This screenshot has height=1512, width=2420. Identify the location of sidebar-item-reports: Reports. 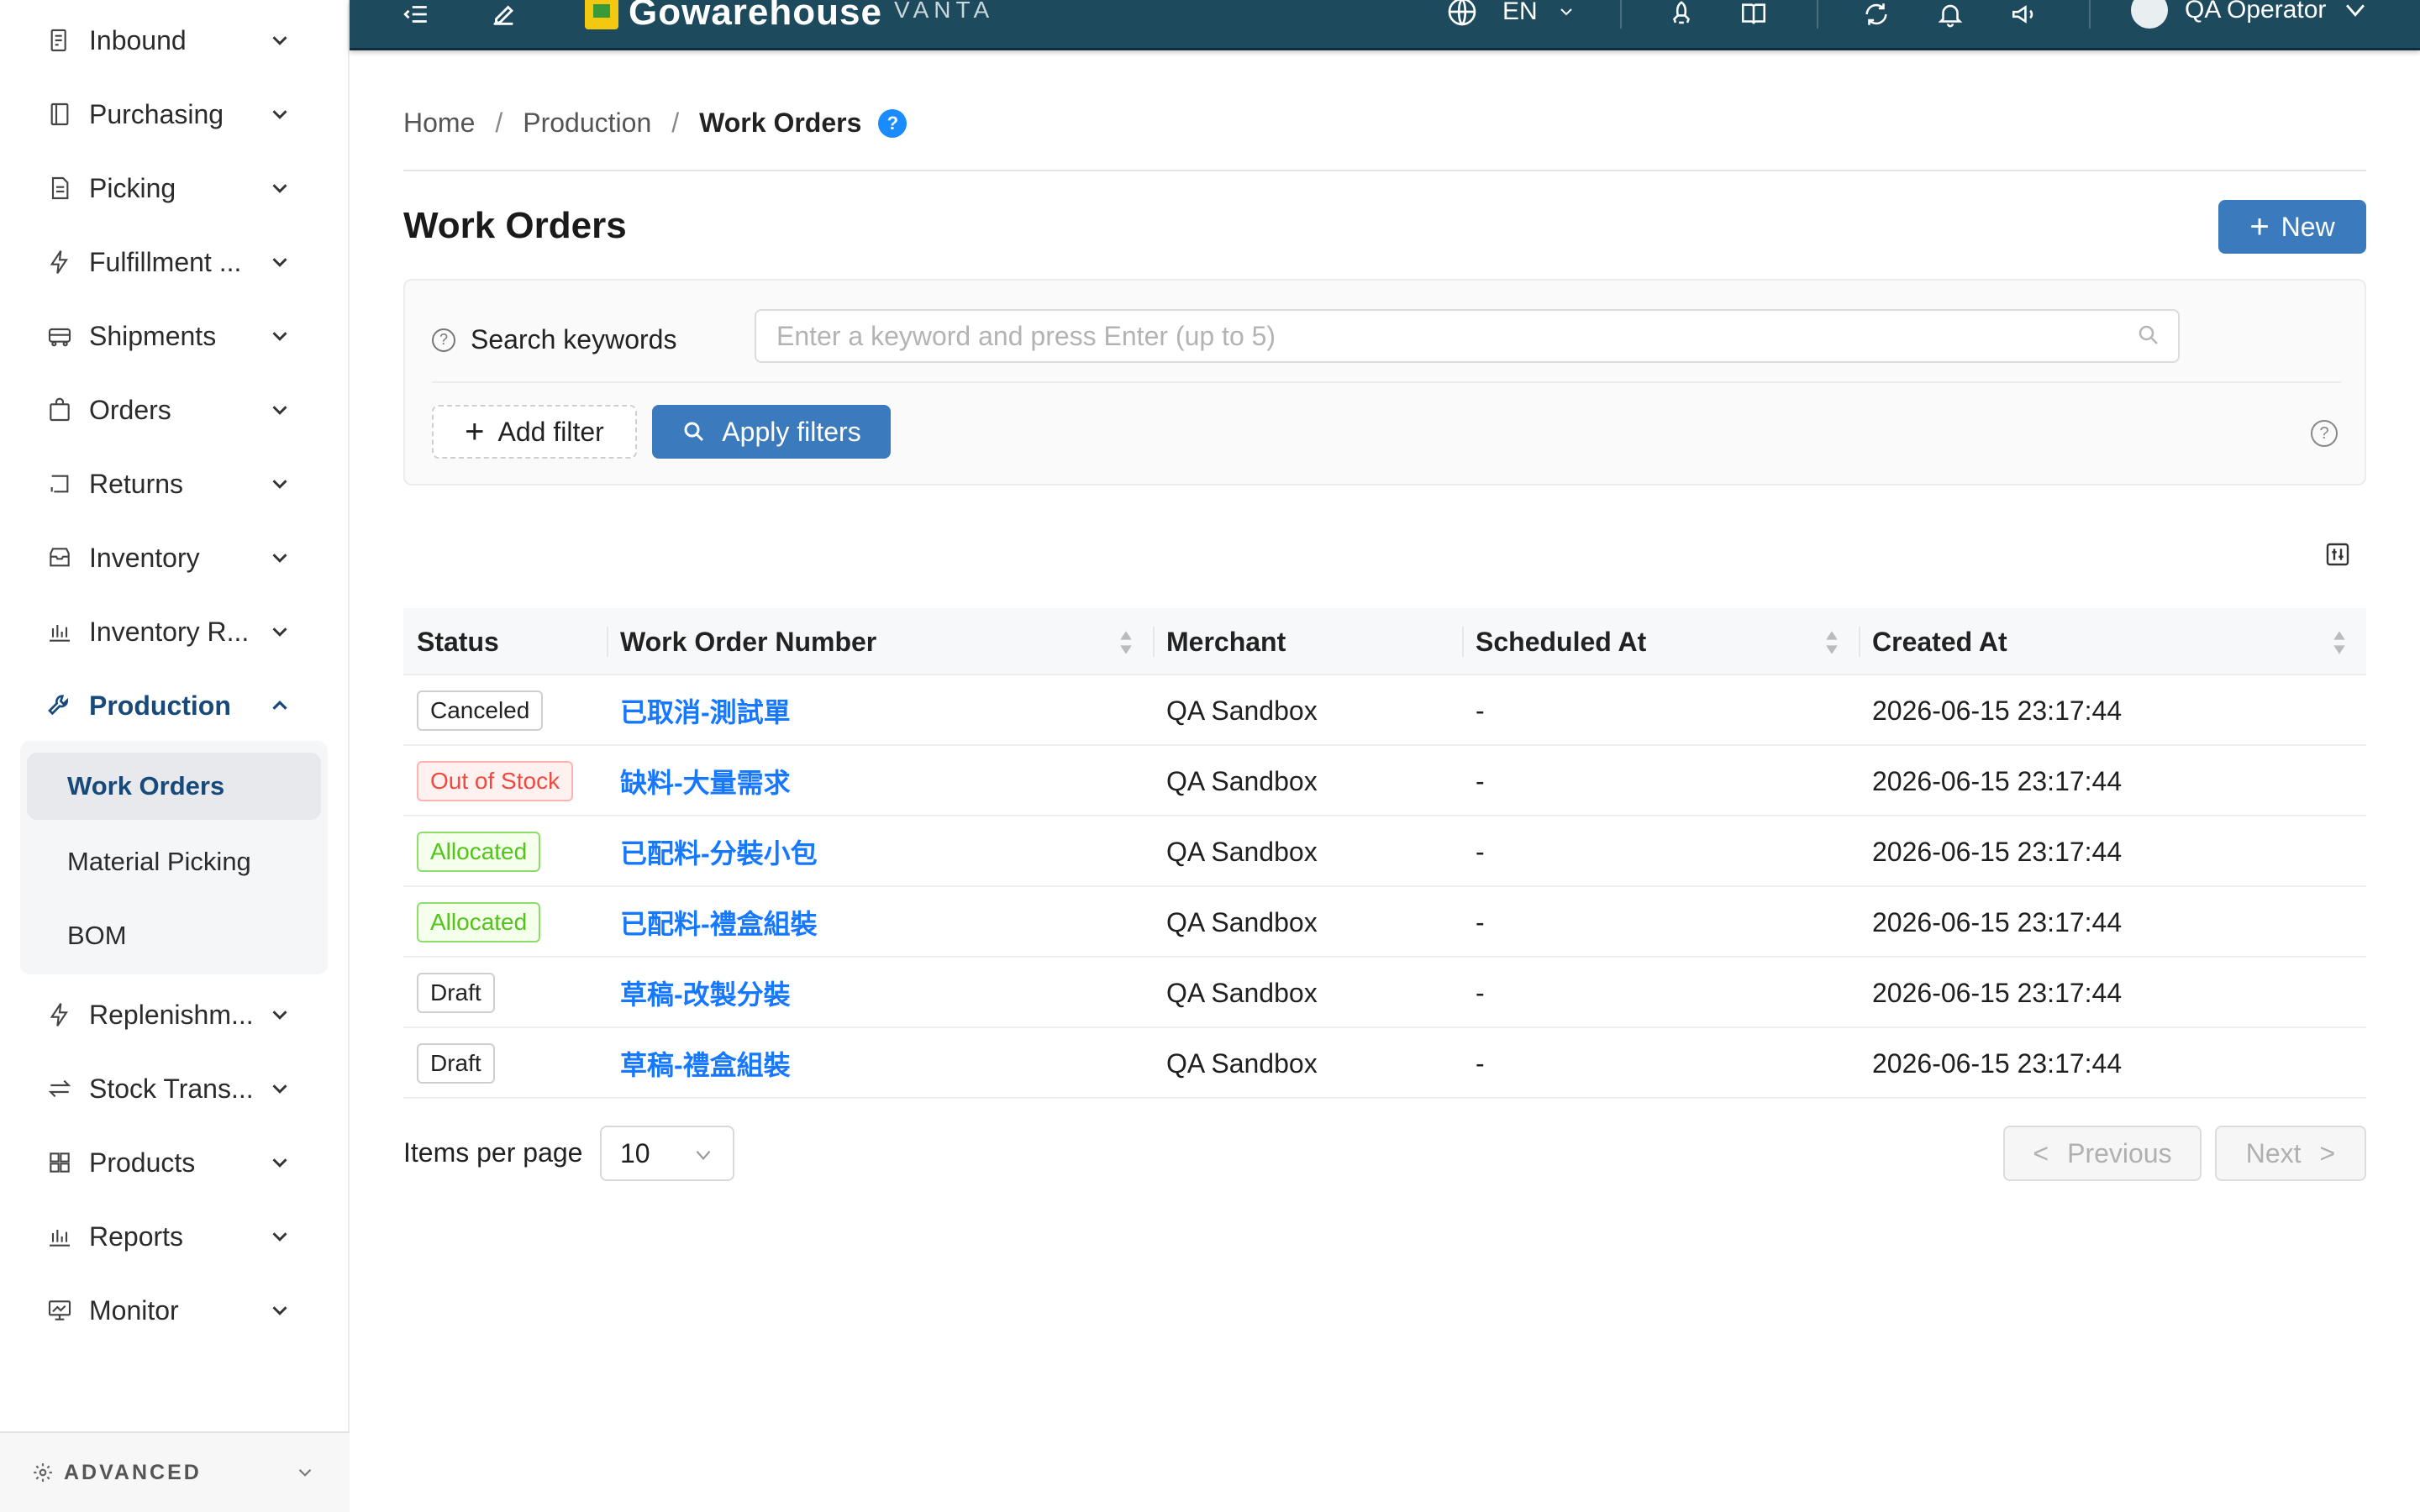
(175, 1236).